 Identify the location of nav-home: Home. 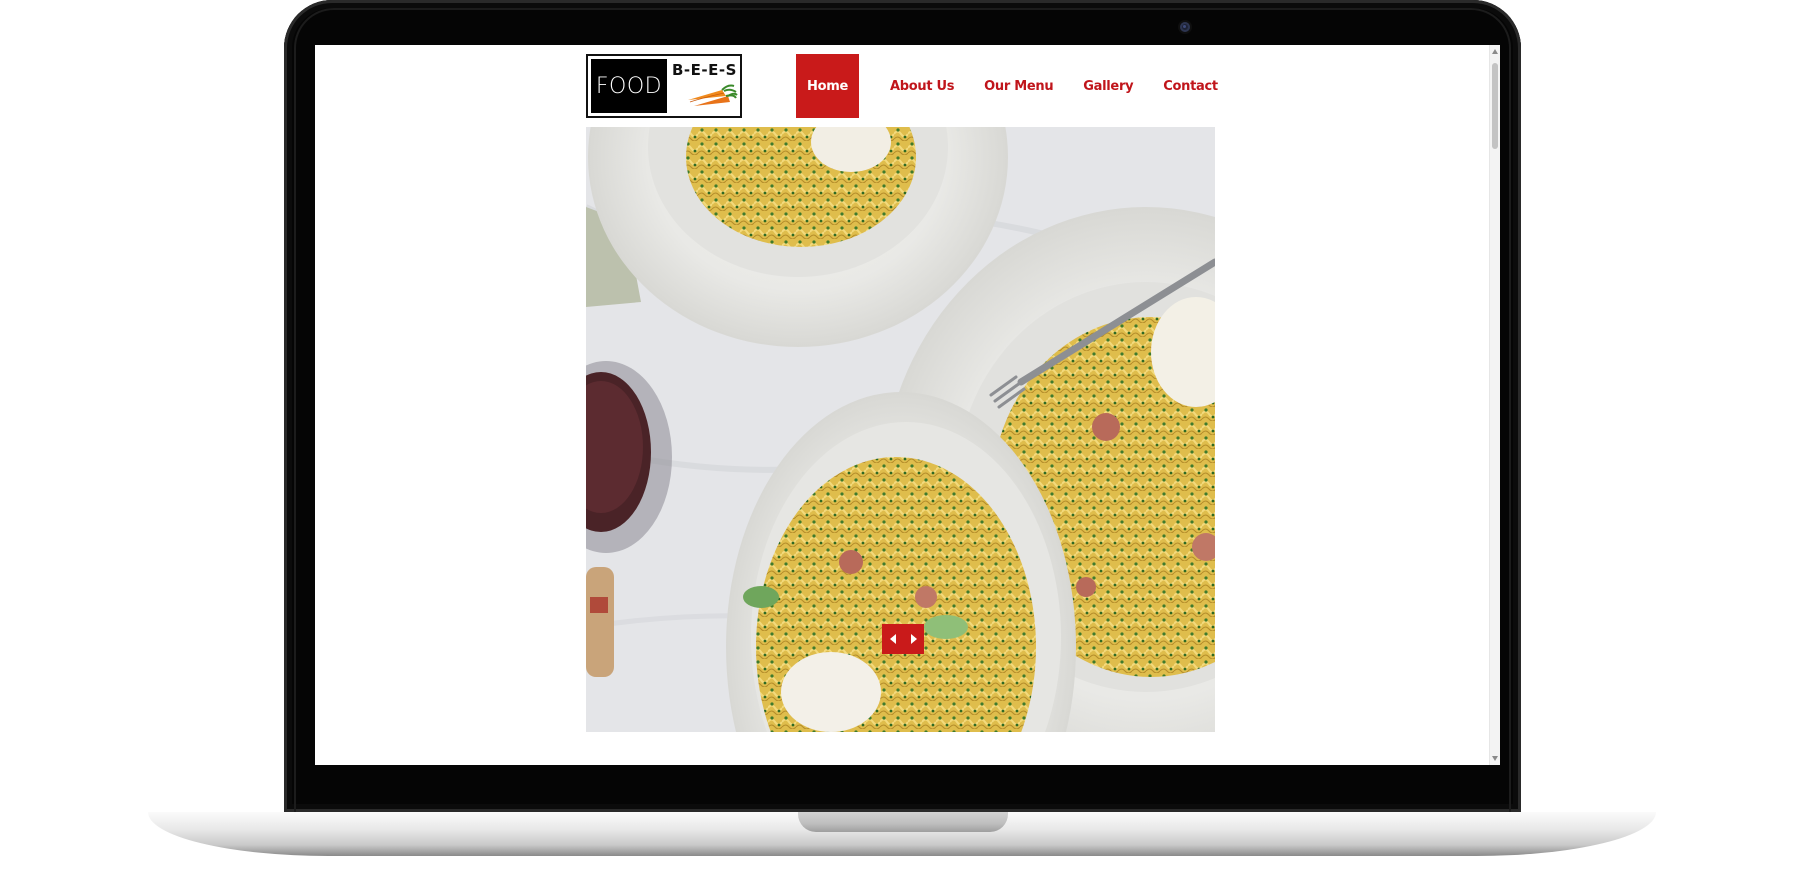
(827, 86).